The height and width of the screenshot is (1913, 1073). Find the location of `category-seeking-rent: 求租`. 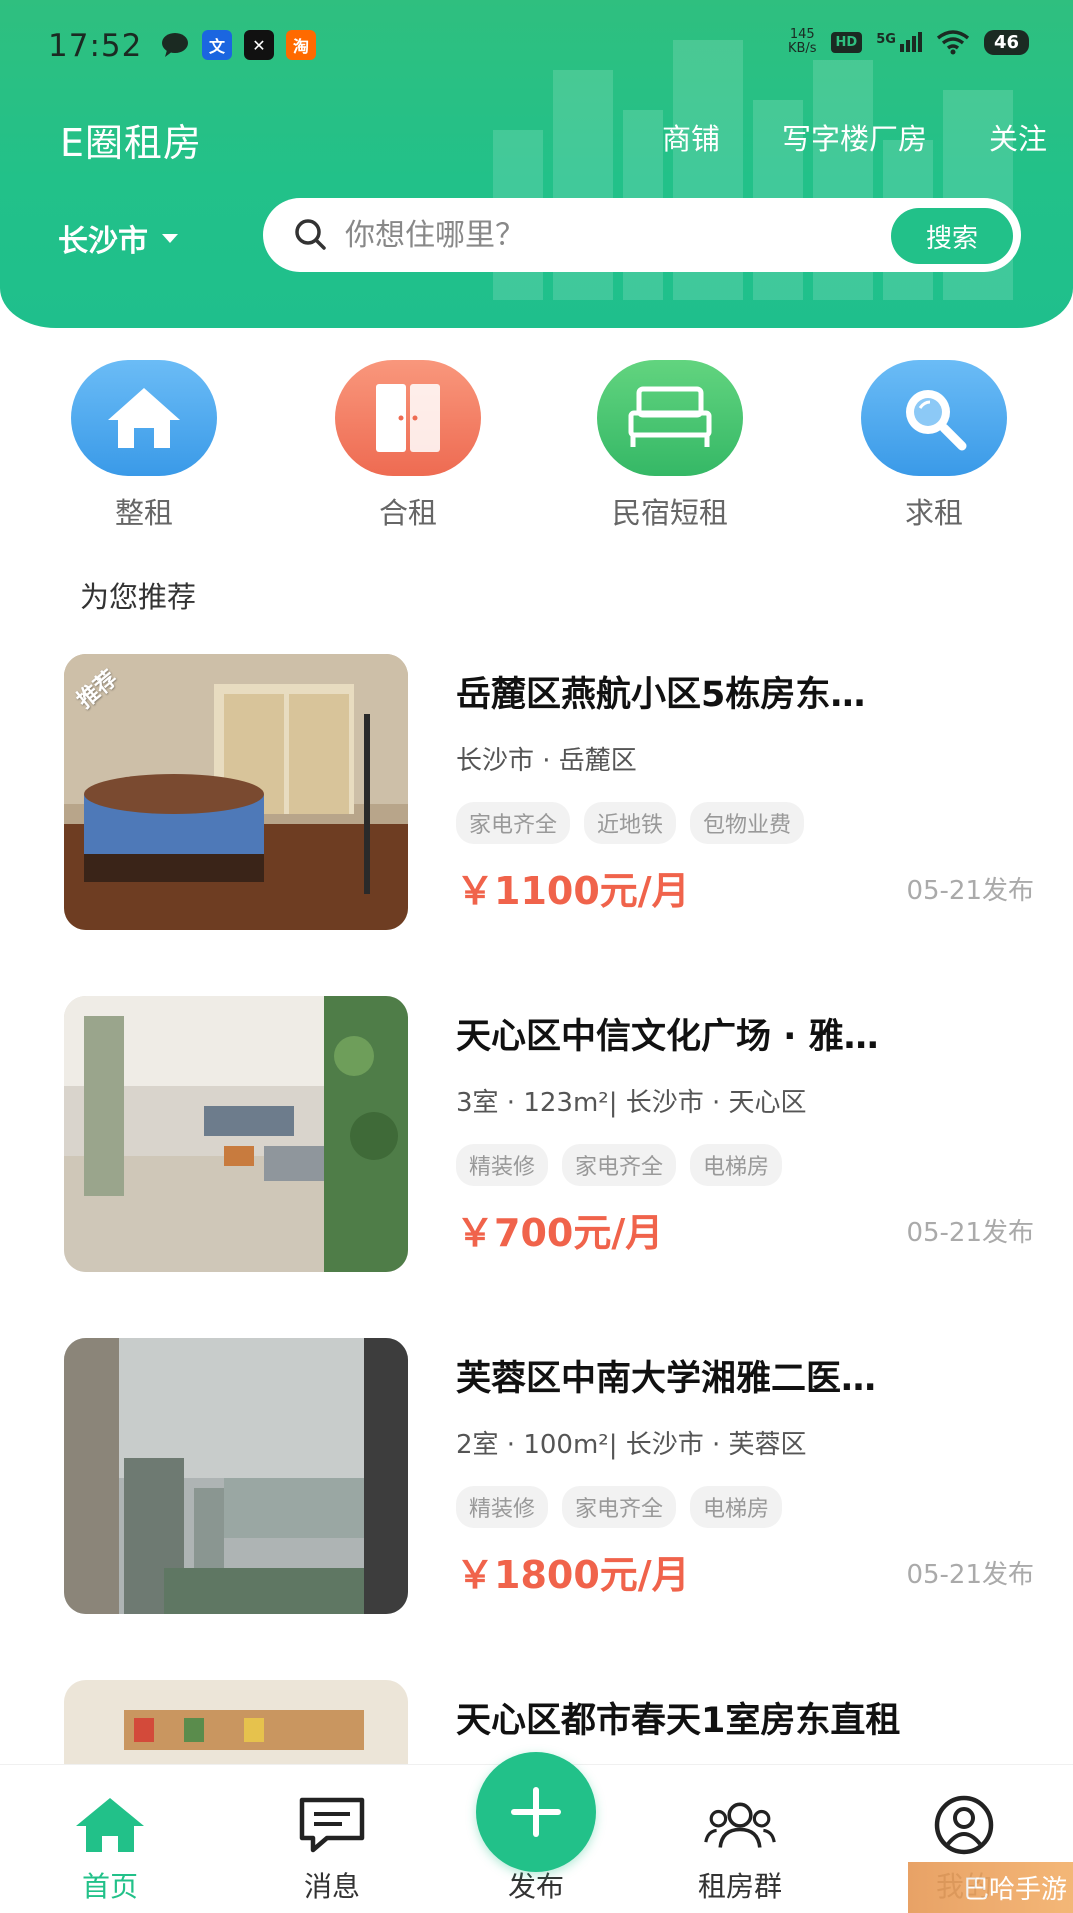

category-seeking-rent: 求租 is located at coordinates (934, 446).